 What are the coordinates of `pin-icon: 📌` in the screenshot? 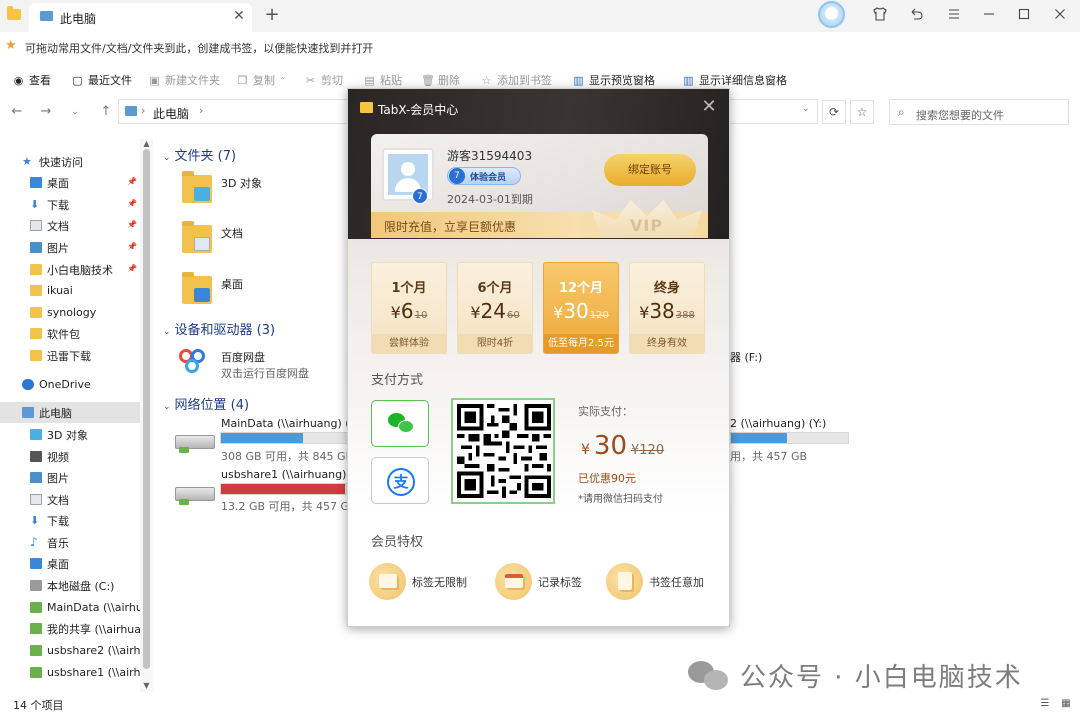 It's located at (132, 246).